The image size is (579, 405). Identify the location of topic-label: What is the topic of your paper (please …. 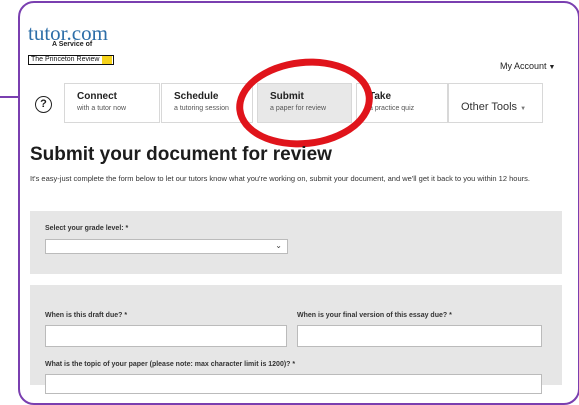
(170, 364).